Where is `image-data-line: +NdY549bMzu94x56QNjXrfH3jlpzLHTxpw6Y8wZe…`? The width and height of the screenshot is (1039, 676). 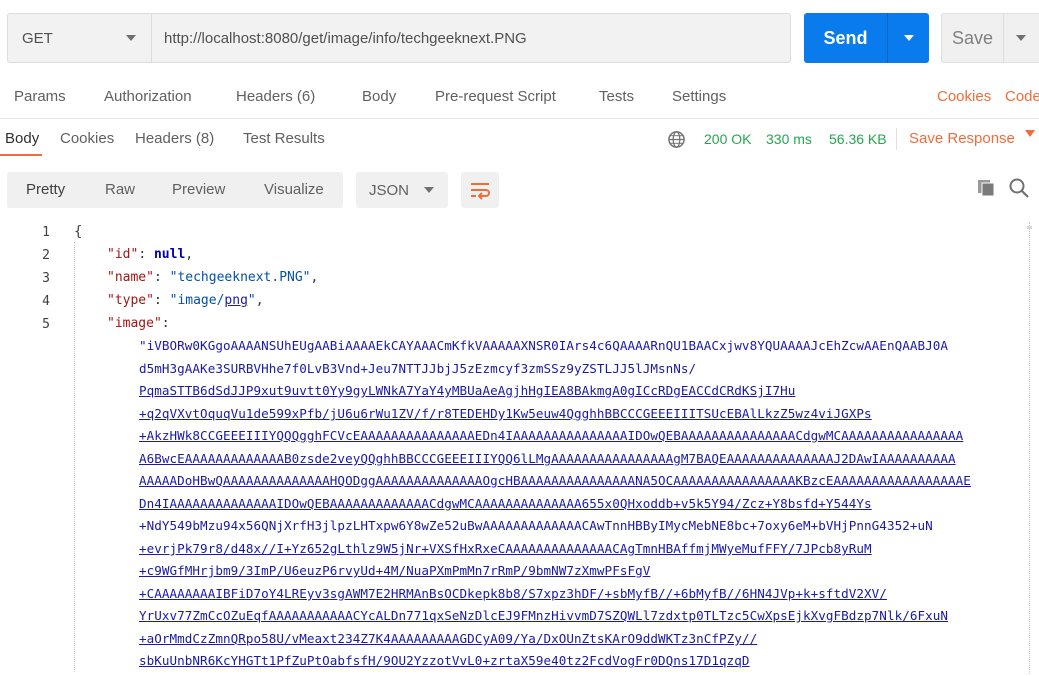 image-data-line: +NdY549bMzu94x56QNjXrfH3jlpzLHTxpw6Y8wZe… is located at coordinates (536, 525).